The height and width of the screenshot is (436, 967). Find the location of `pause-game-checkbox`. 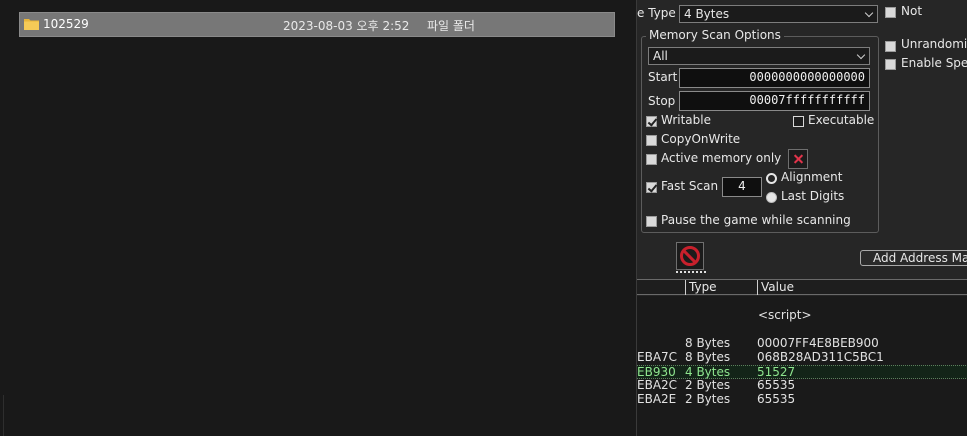

pause-game-checkbox is located at coordinates (651, 221).